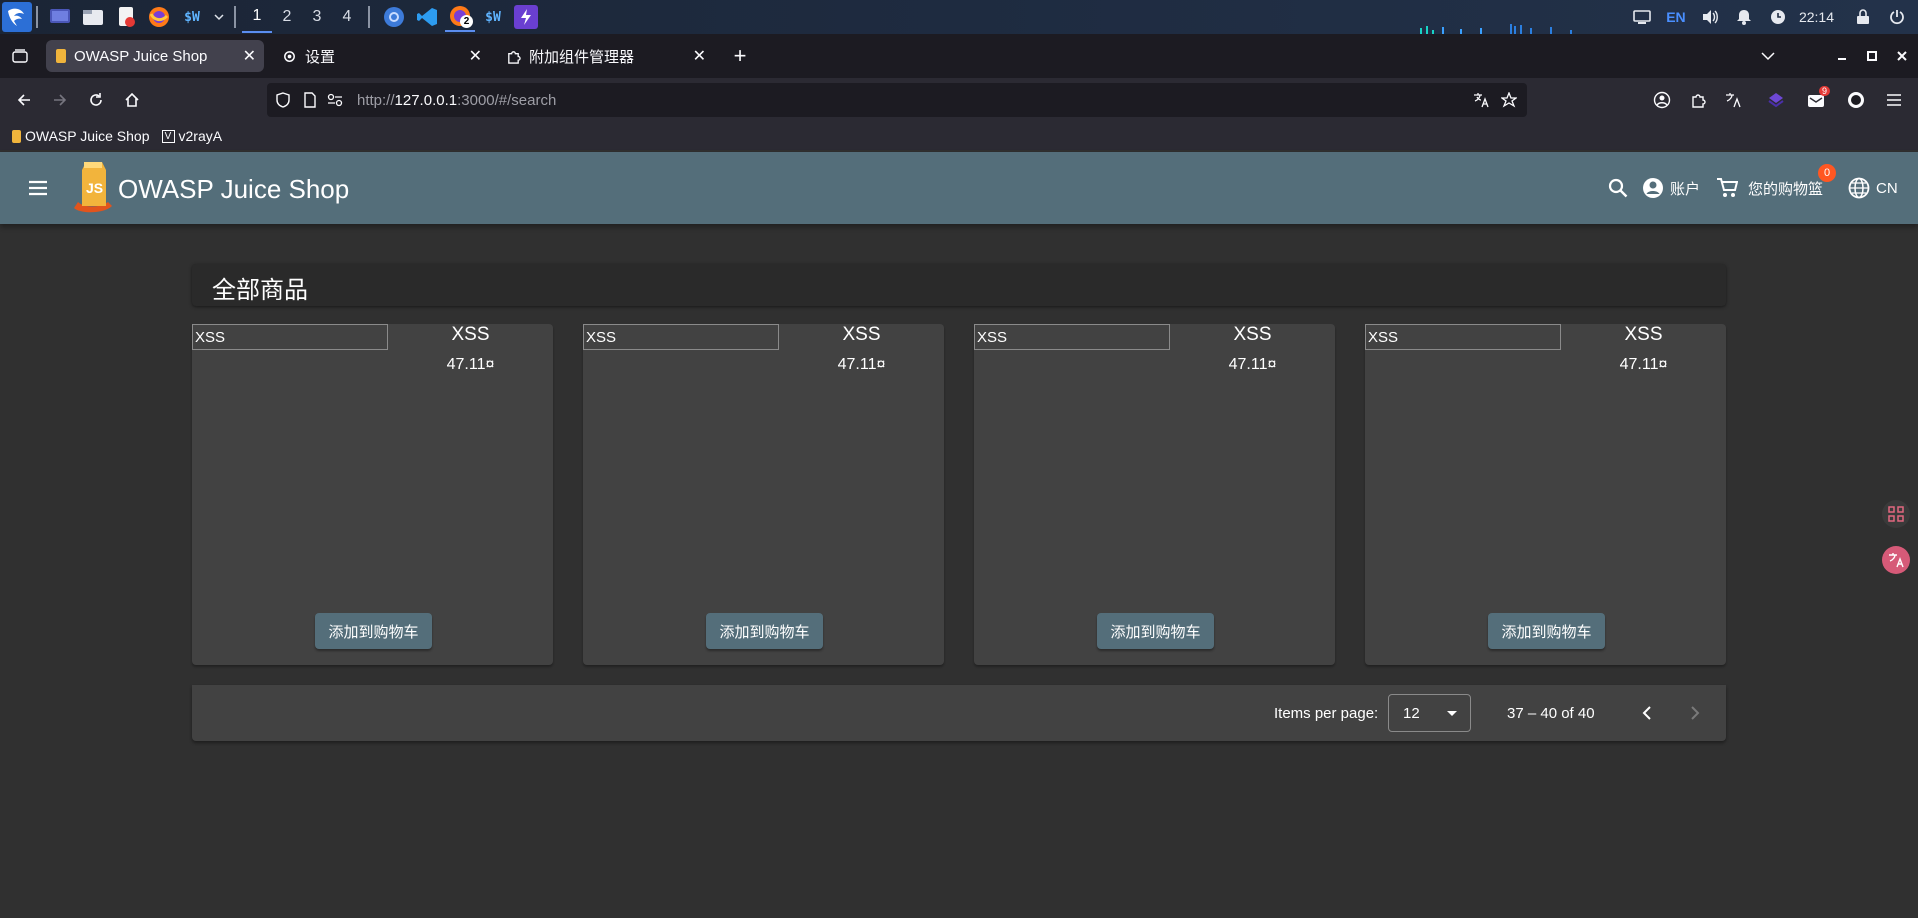 The width and height of the screenshot is (1918, 918). I want to click on vscode-icon, so click(427, 17).